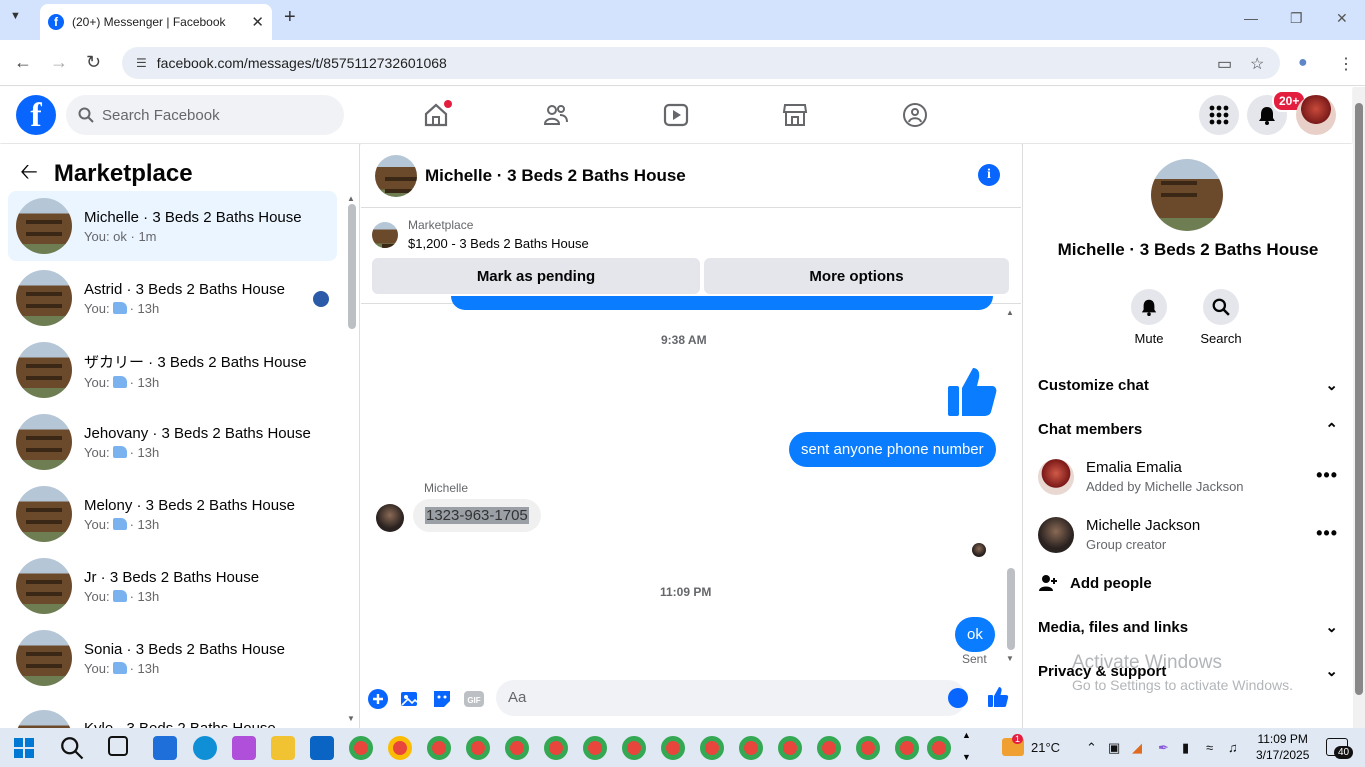 Image resolution: width=1365 pixels, height=767 pixels. What do you see at coordinates (1251, 18) in the screenshot?
I see `minimize-icon: —` at bounding box center [1251, 18].